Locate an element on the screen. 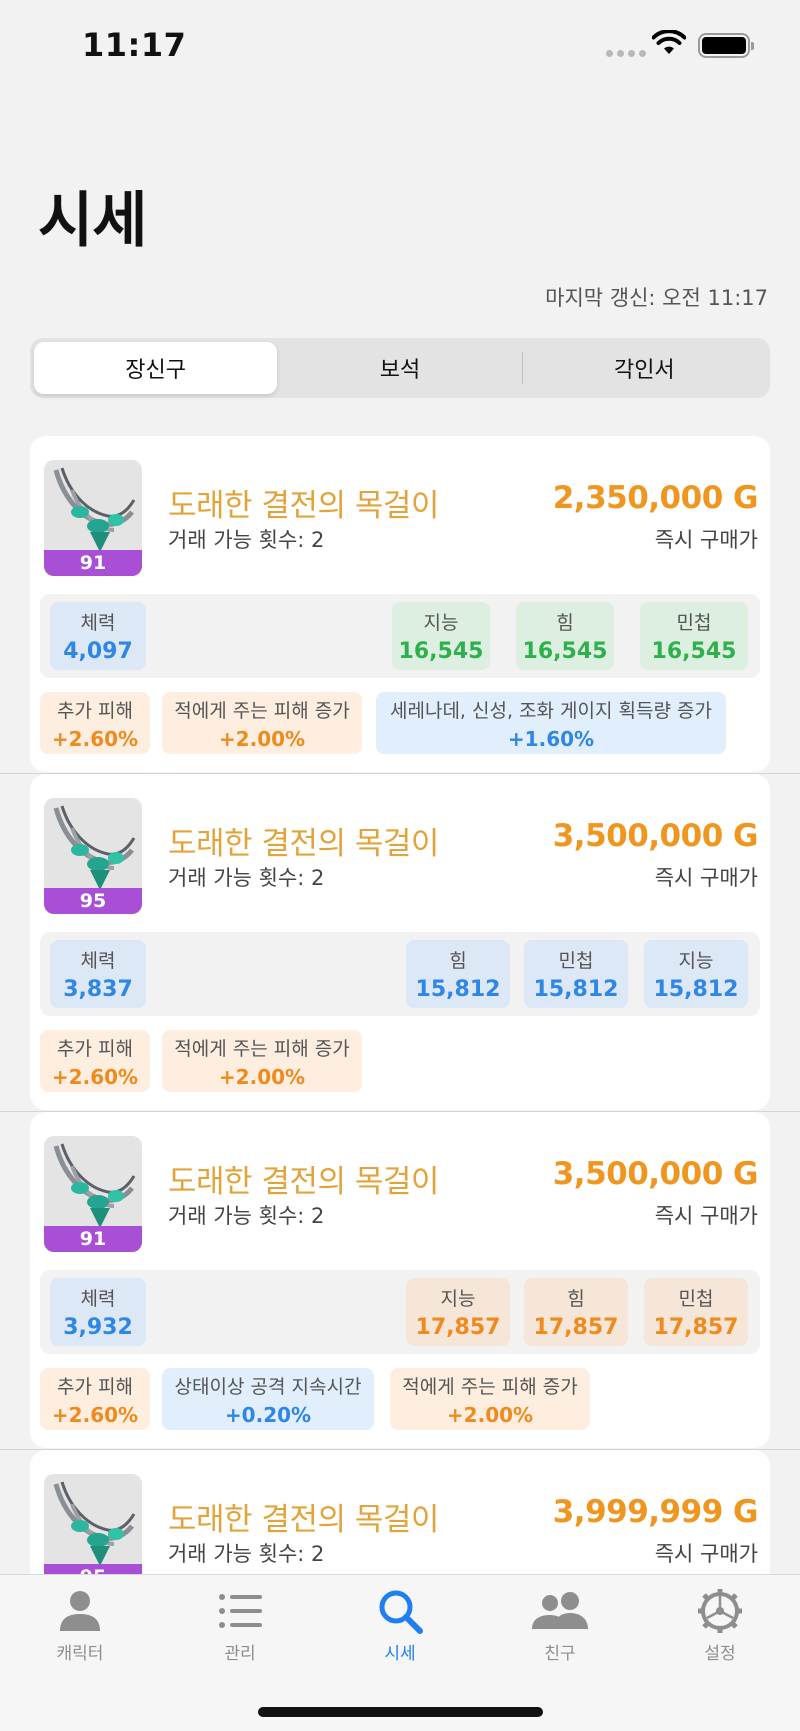 Image resolution: width=800 pixels, height=1731 pixels. segment-accessories: 장신구 is located at coordinates (156, 368).